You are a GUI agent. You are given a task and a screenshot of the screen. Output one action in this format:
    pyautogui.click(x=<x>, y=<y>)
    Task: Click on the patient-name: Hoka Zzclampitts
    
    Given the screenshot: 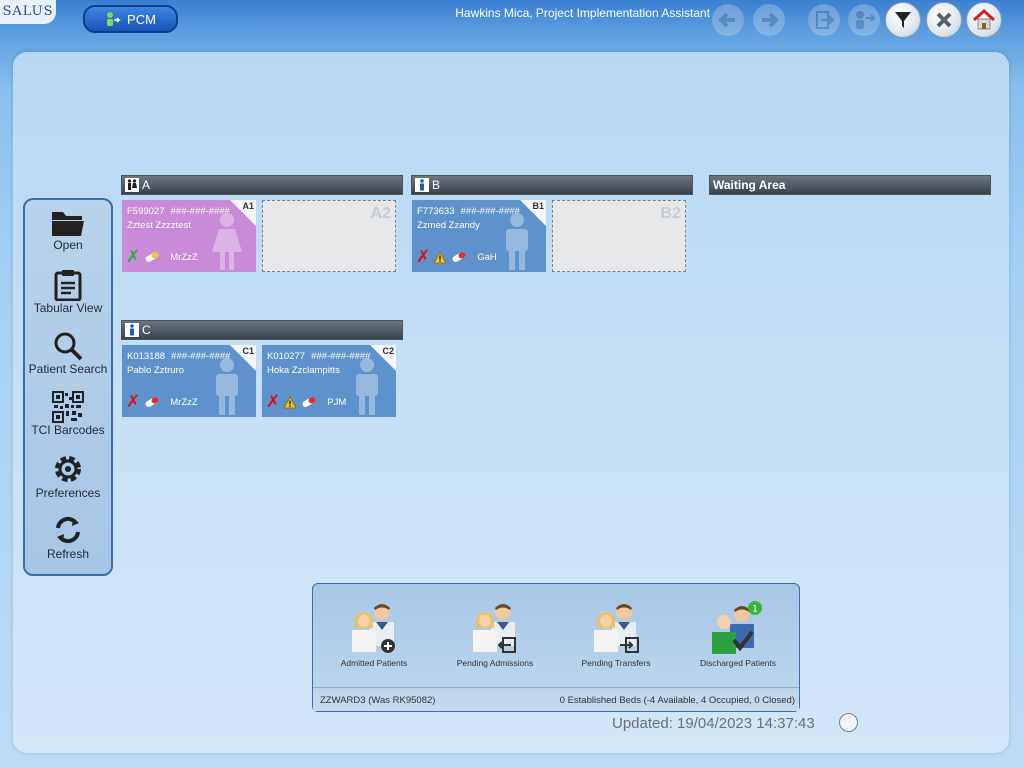 What is the action you would take?
    pyautogui.click(x=303, y=370)
    